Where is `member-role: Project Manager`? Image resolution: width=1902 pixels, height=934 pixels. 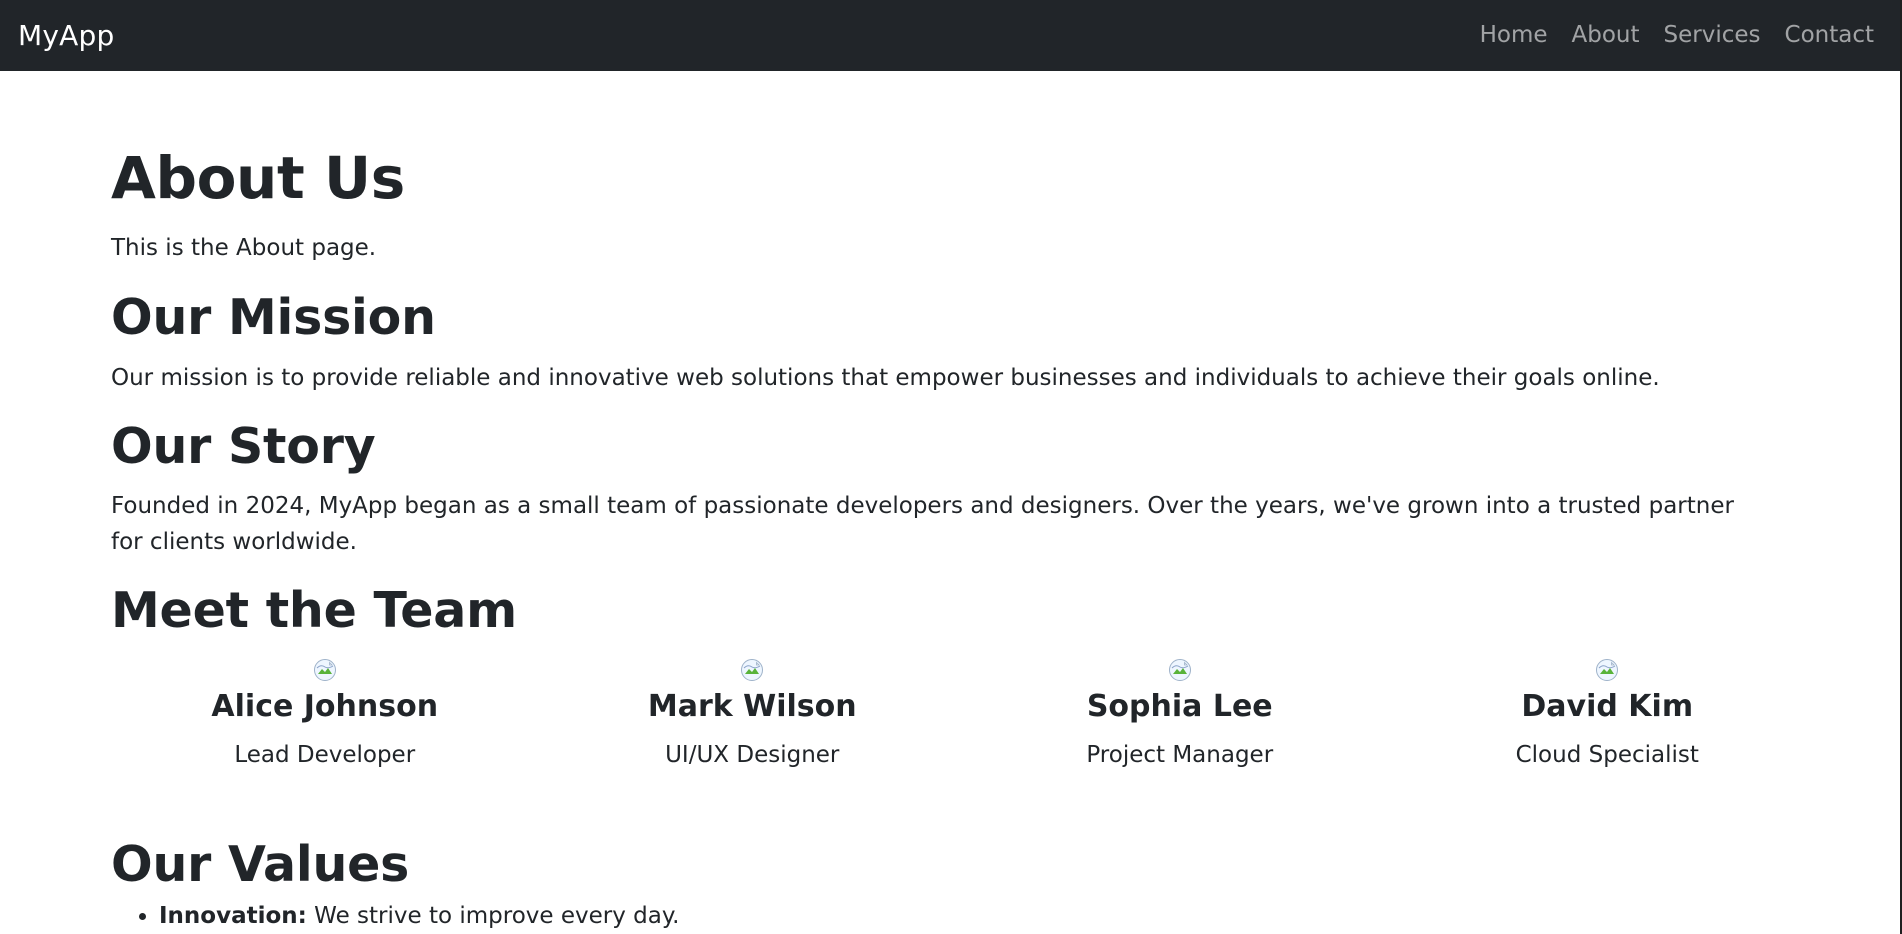
member-role: Project Manager is located at coordinates (1180, 755).